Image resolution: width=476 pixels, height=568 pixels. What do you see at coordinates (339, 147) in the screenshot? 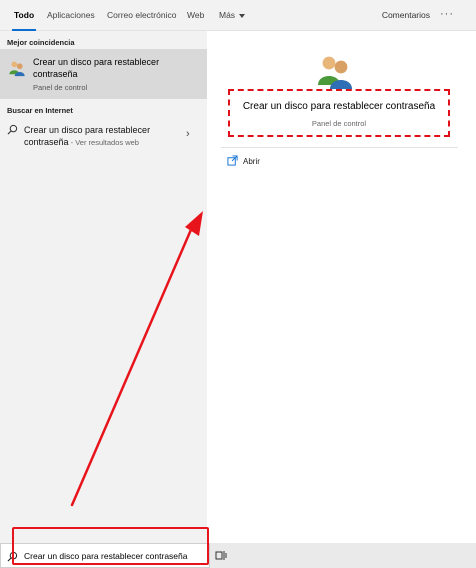
I see `divider` at bounding box center [339, 147].